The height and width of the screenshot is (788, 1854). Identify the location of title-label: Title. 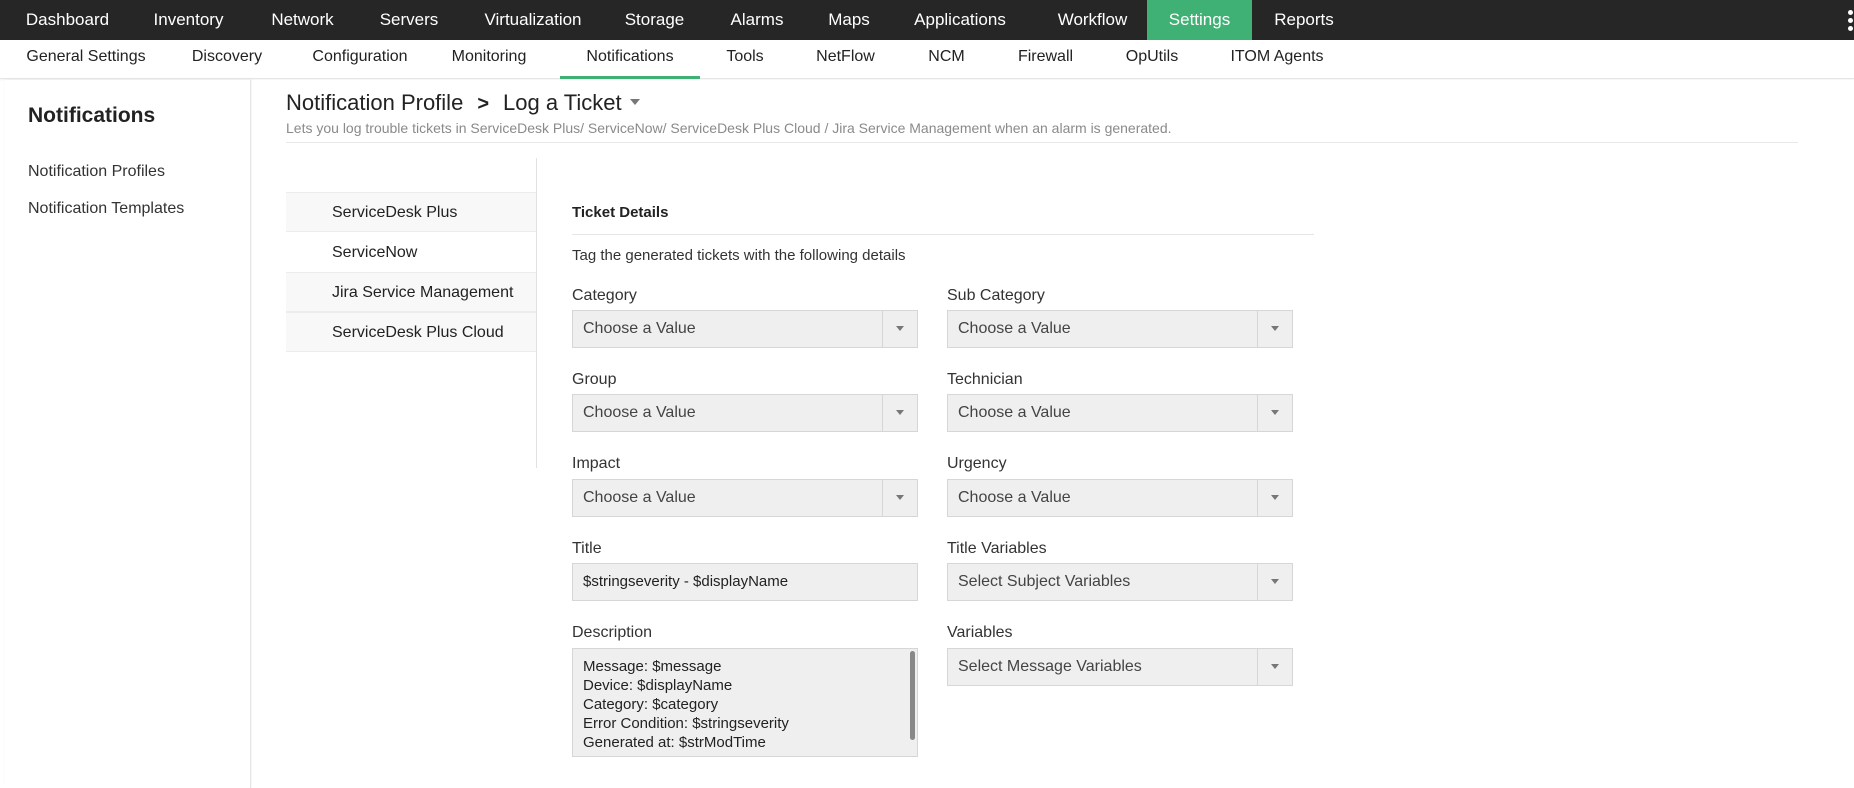
(587, 548).